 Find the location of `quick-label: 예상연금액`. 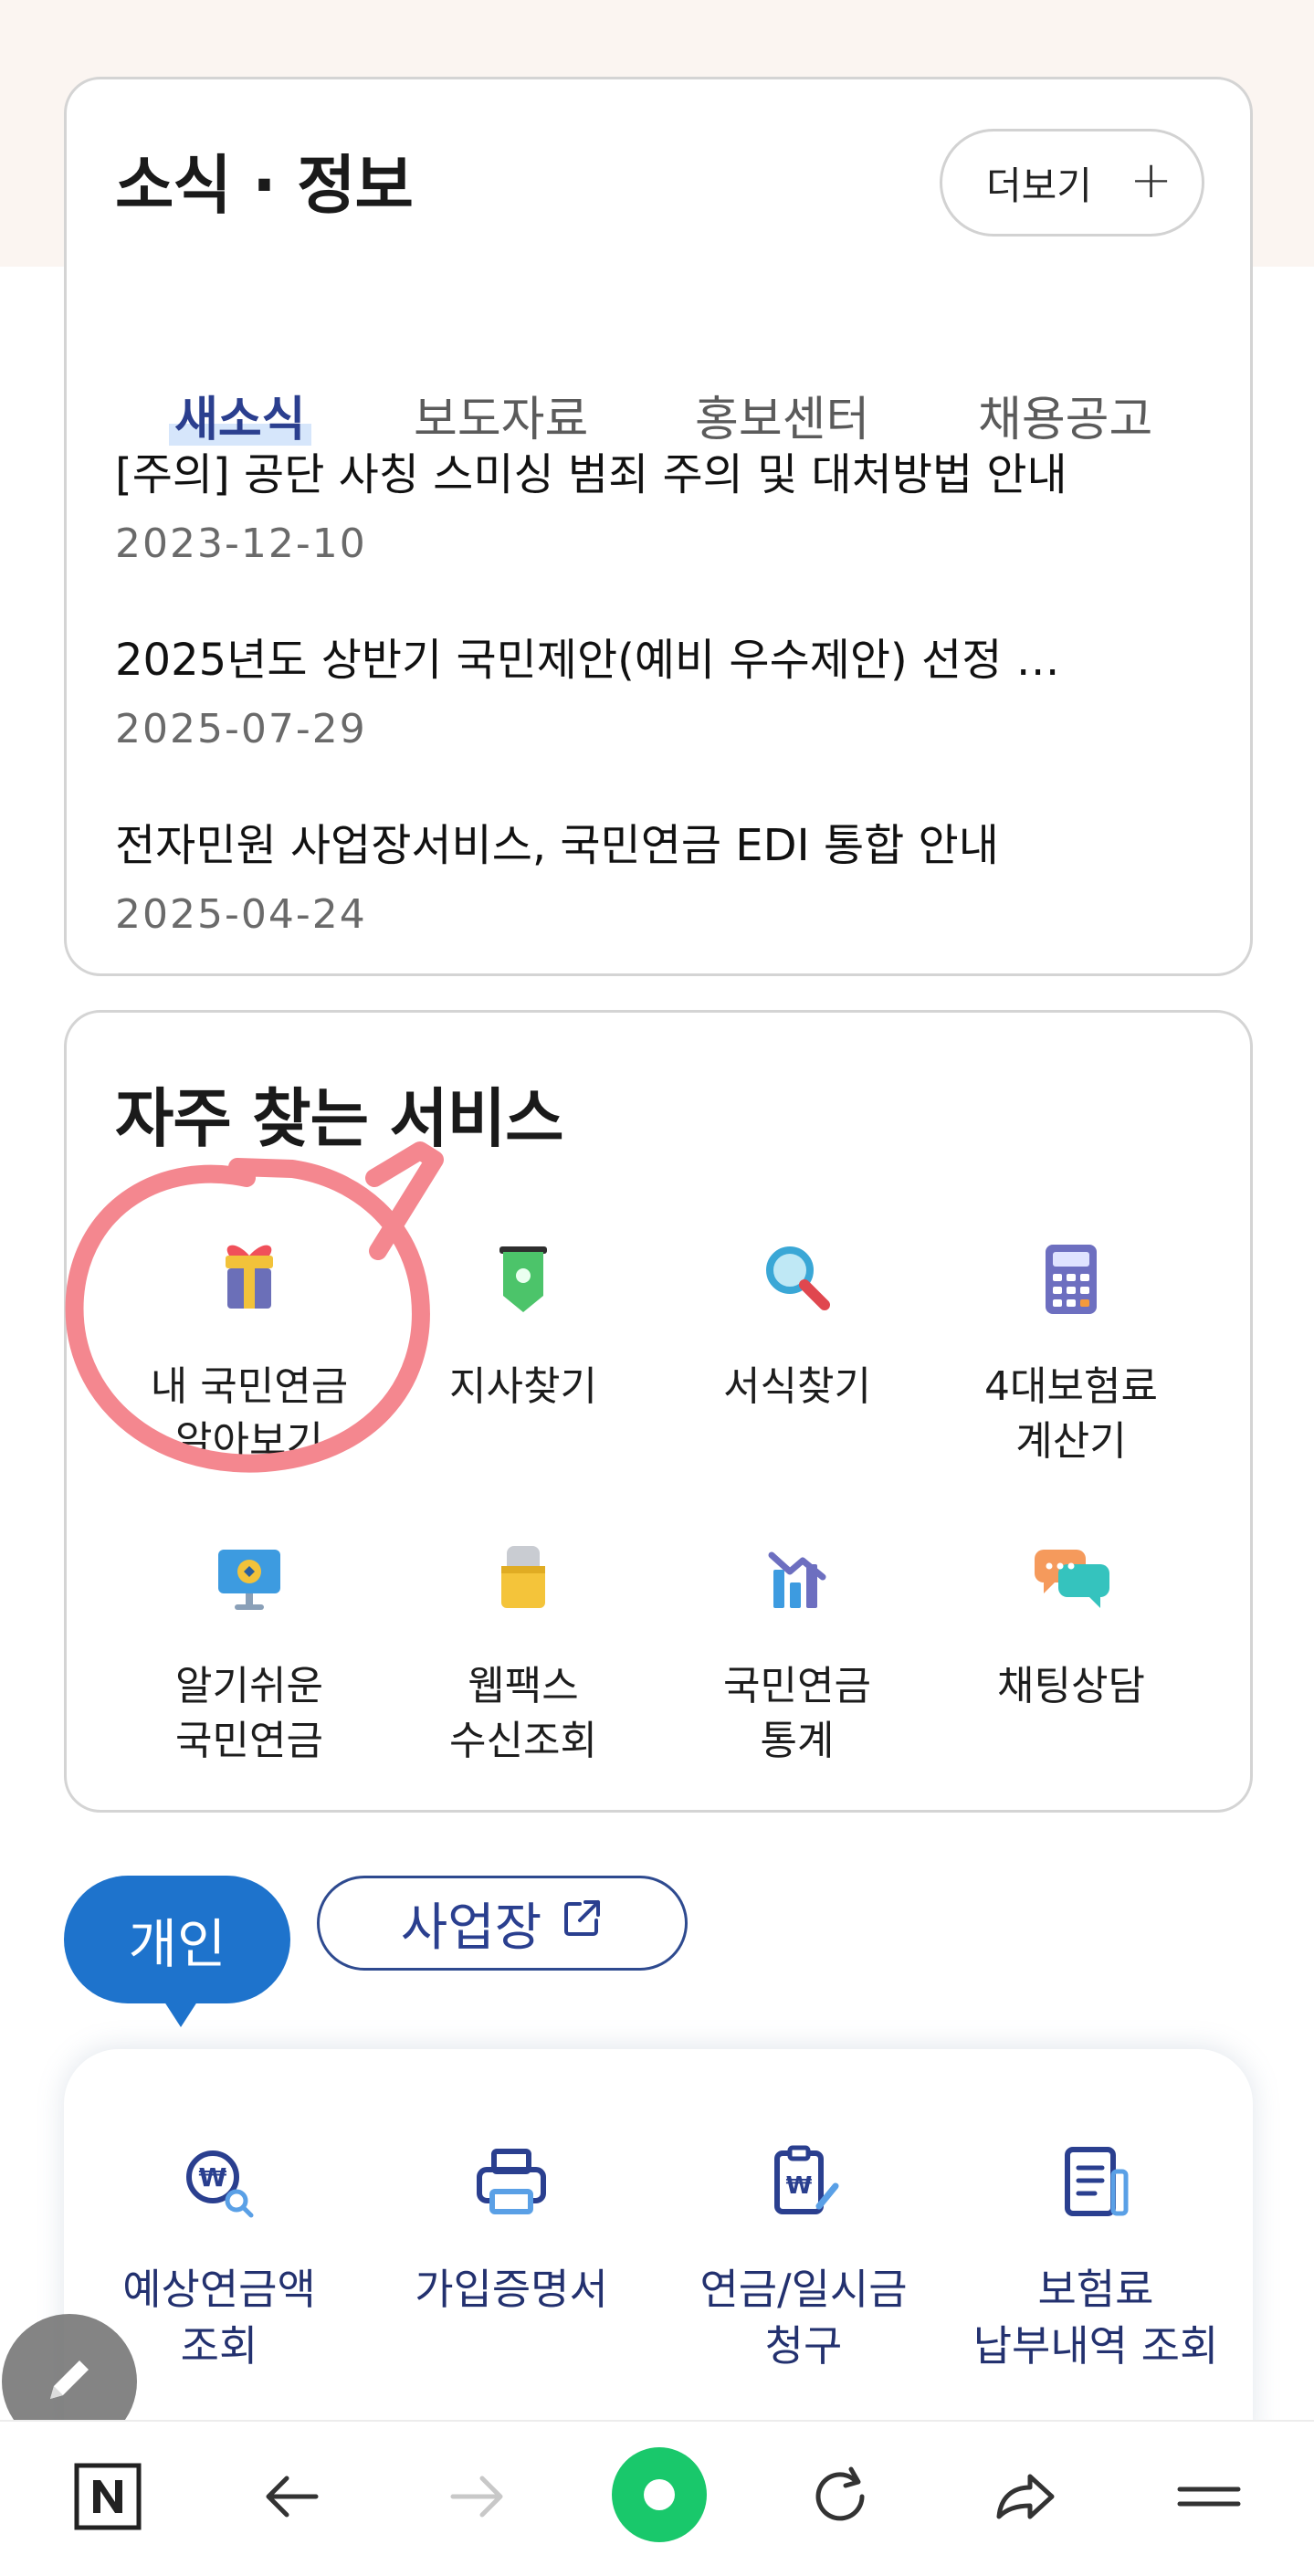

quick-label: 예상연금액 is located at coordinates (219, 2289).